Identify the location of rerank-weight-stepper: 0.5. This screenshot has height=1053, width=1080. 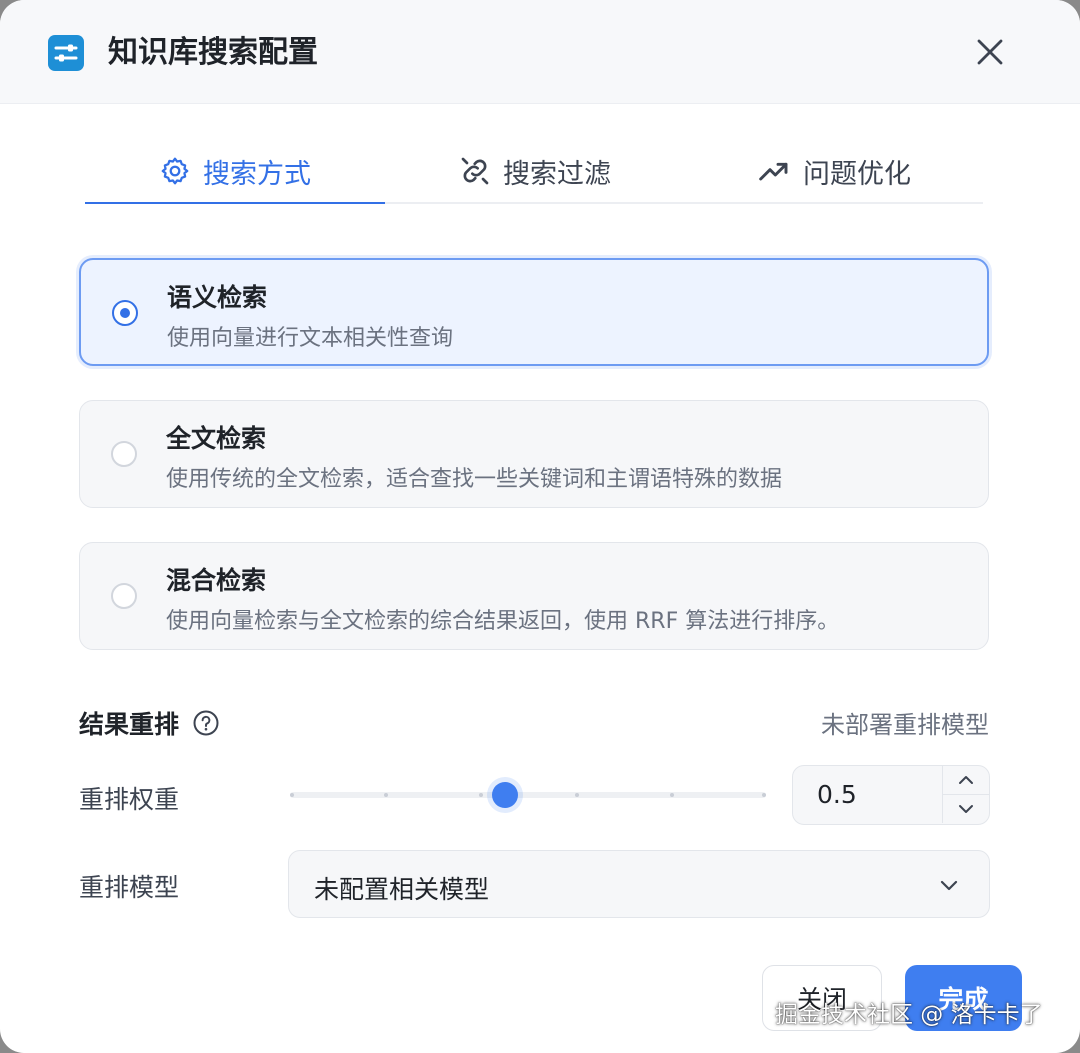
(891, 795).